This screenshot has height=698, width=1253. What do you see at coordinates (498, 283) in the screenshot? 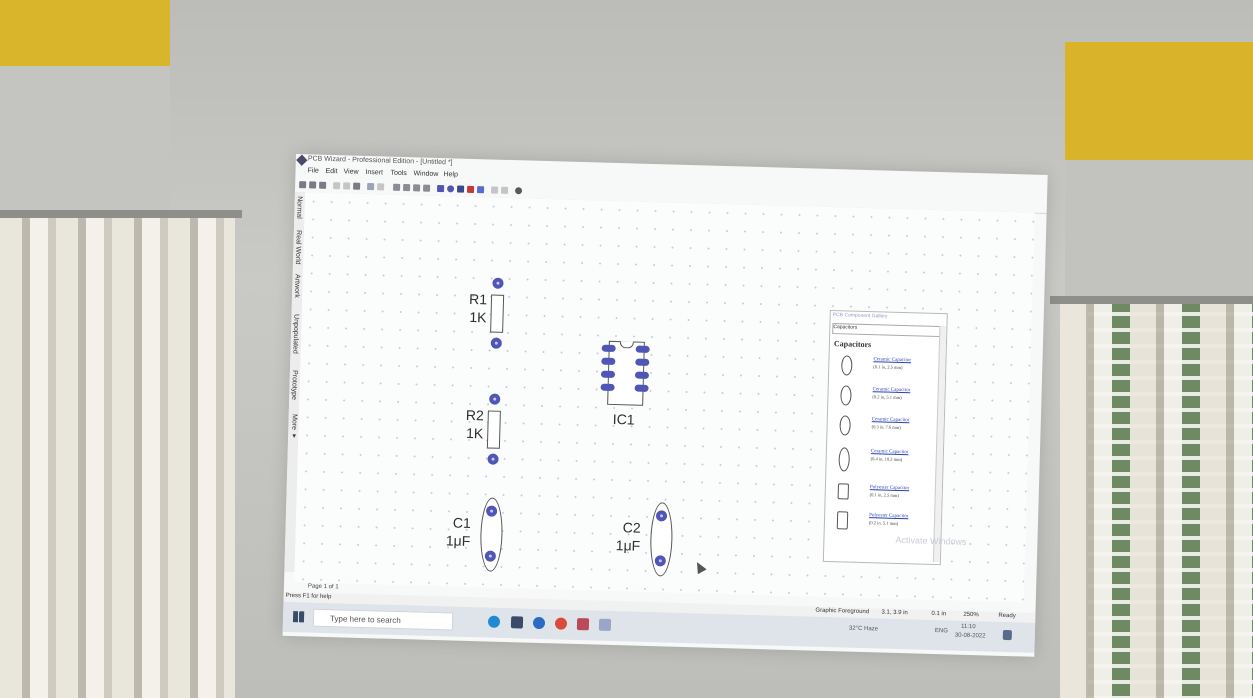
I see `r1-pad-top` at bounding box center [498, 283].